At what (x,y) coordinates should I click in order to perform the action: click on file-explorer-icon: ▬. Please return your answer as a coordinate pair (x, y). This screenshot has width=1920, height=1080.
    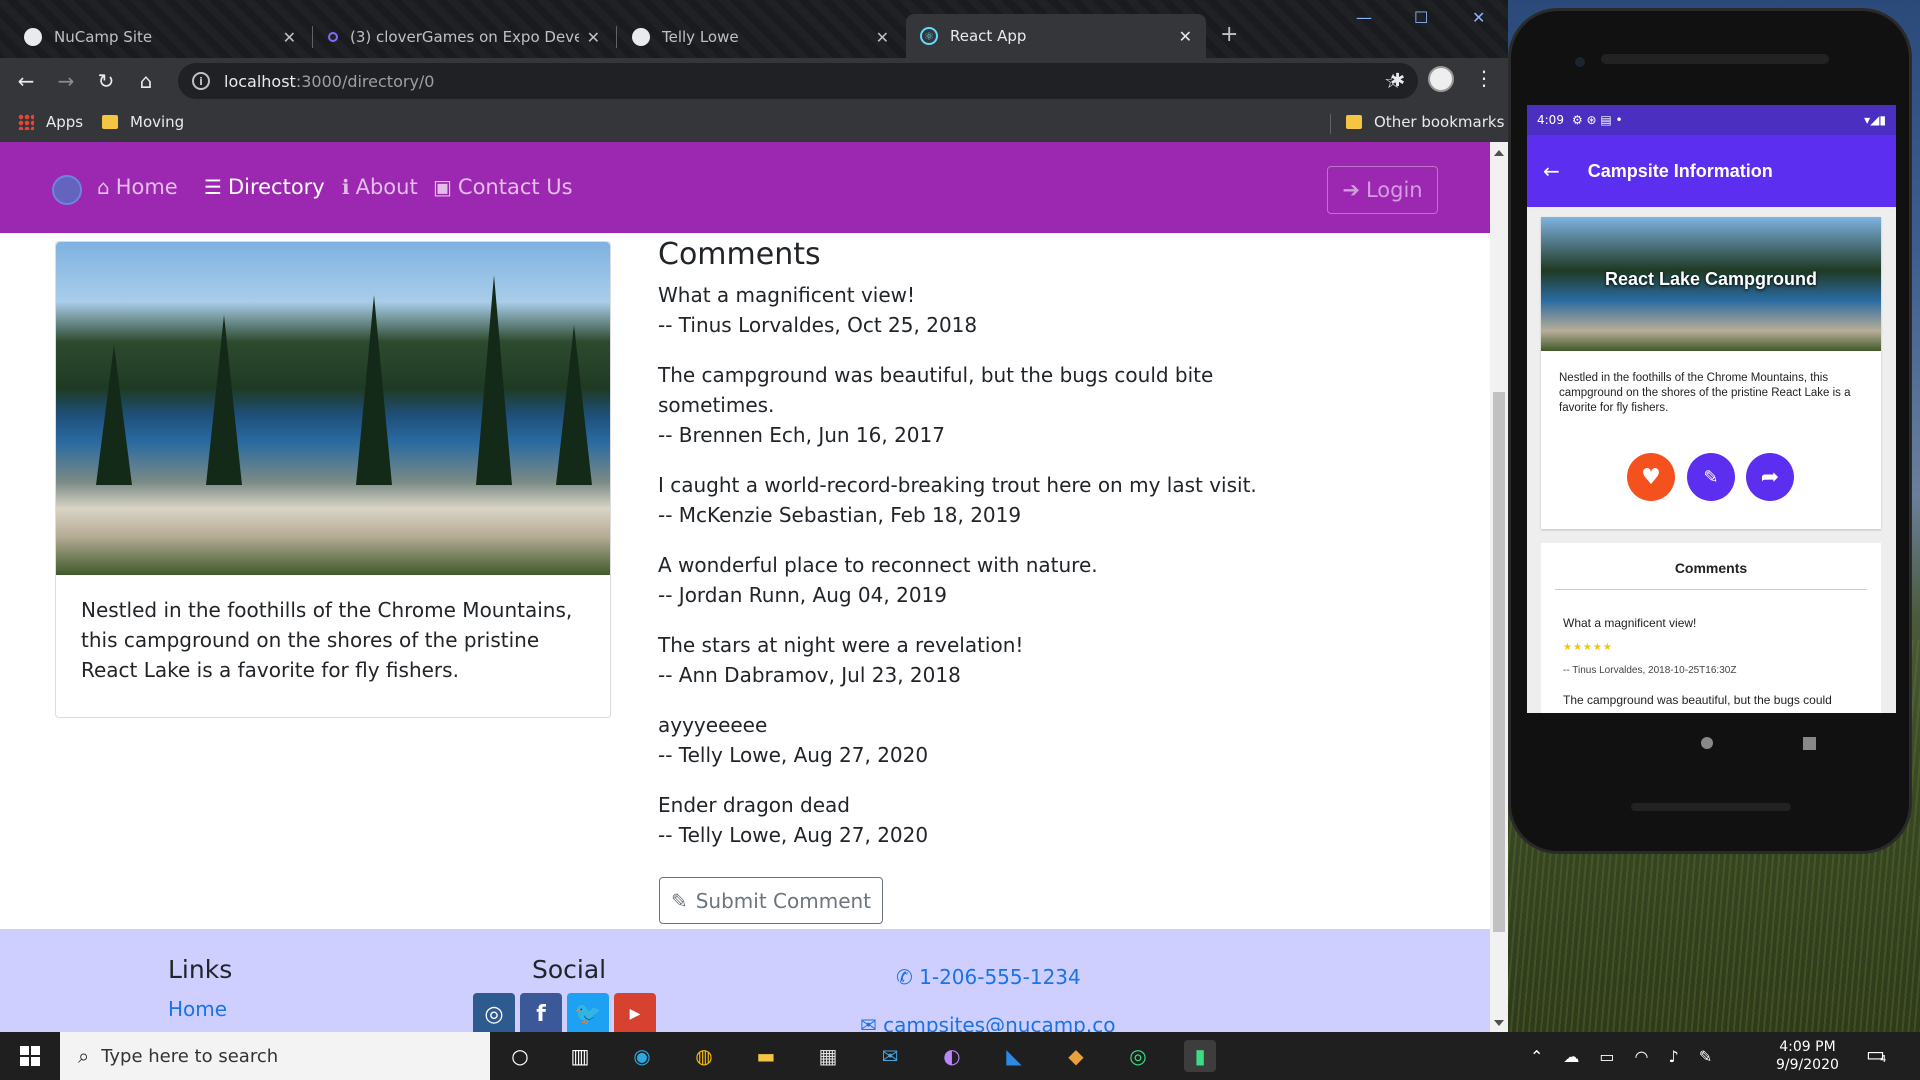
    Looking at the image, I should click on (766, 1056).